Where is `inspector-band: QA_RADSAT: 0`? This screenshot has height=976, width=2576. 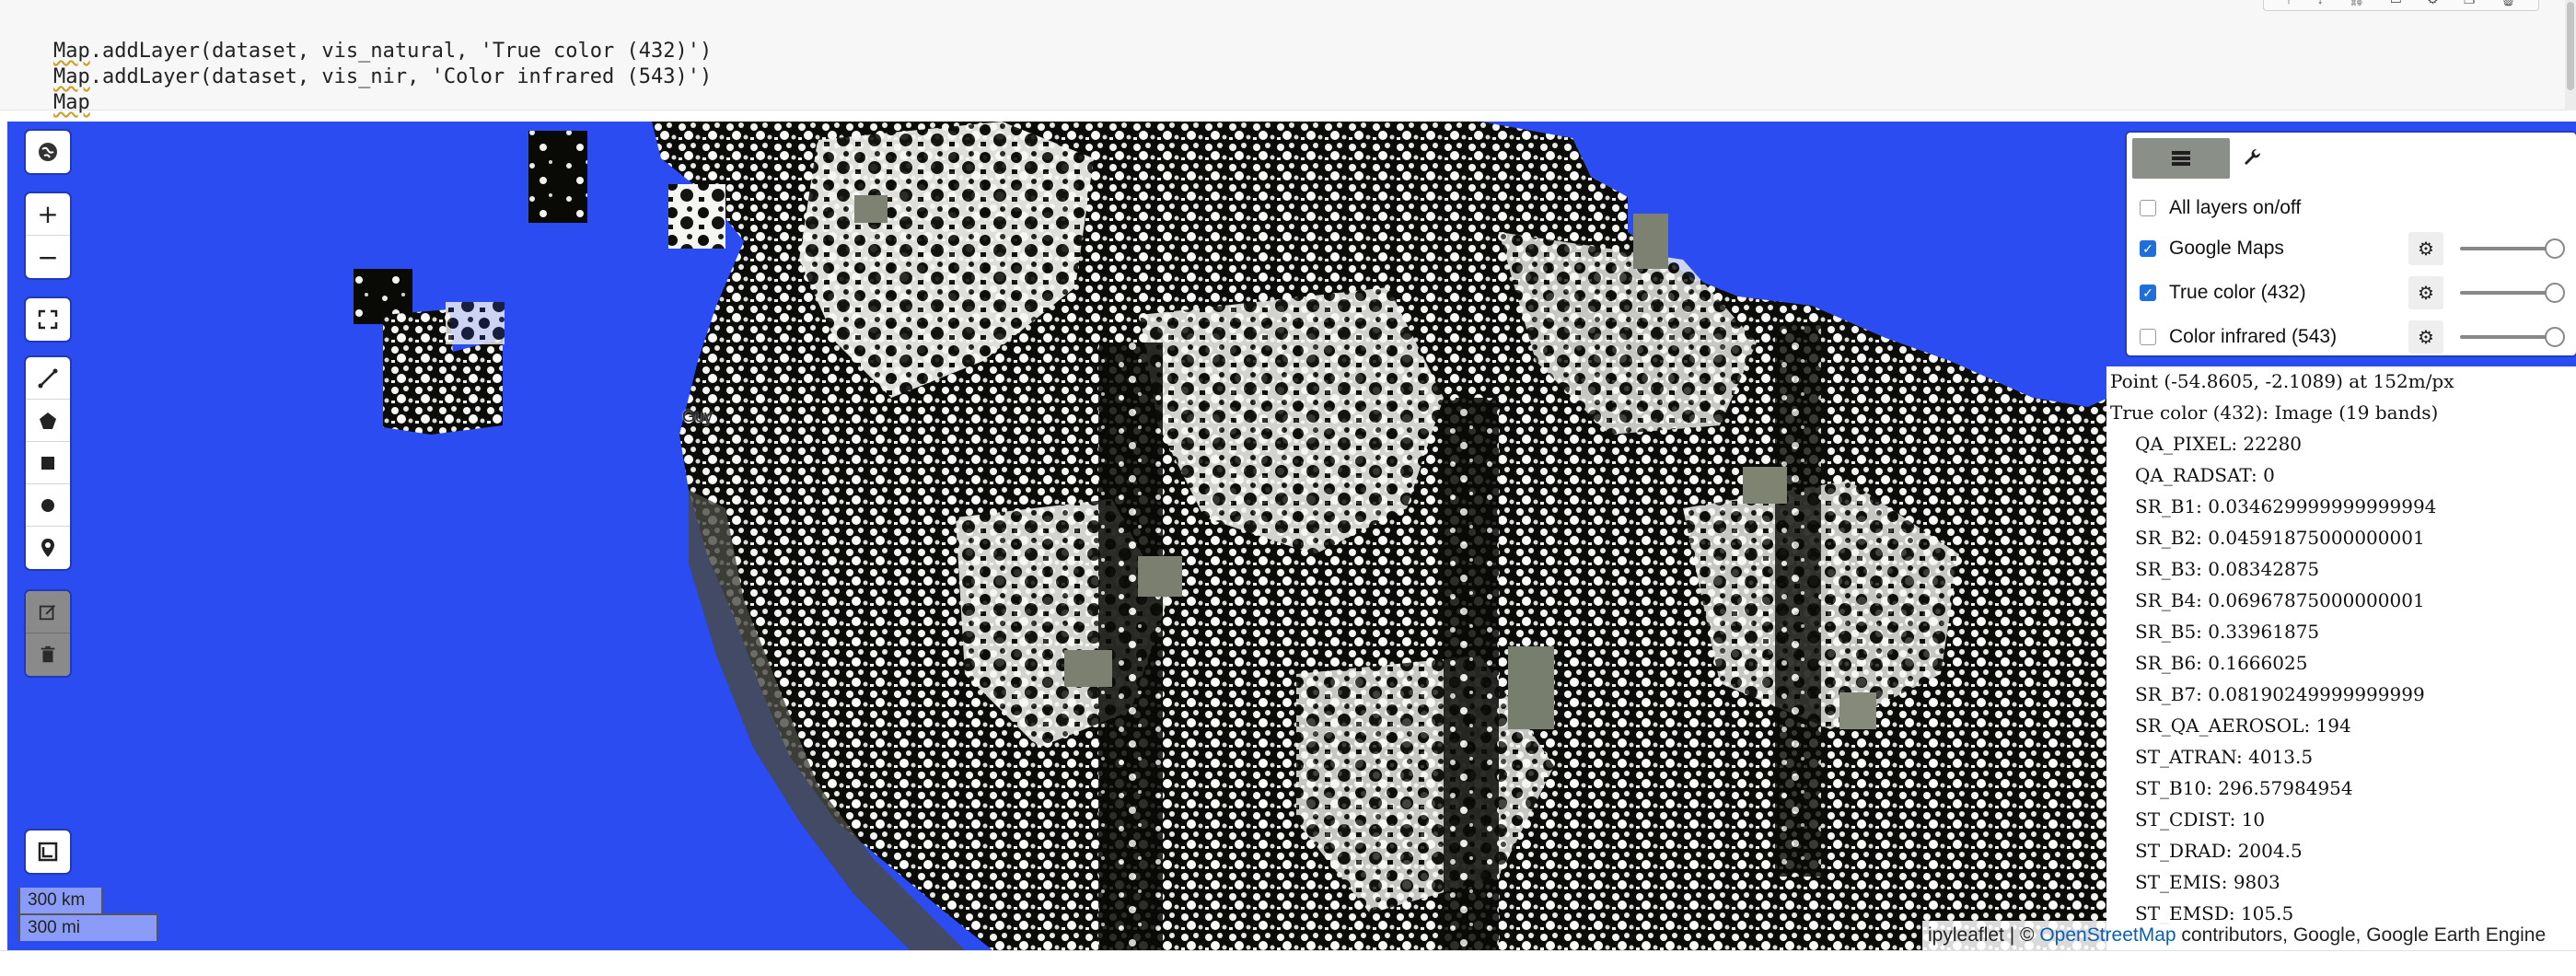 inspector-band: QA_RADSAT: 0 is located at coordinates (2205, 475).